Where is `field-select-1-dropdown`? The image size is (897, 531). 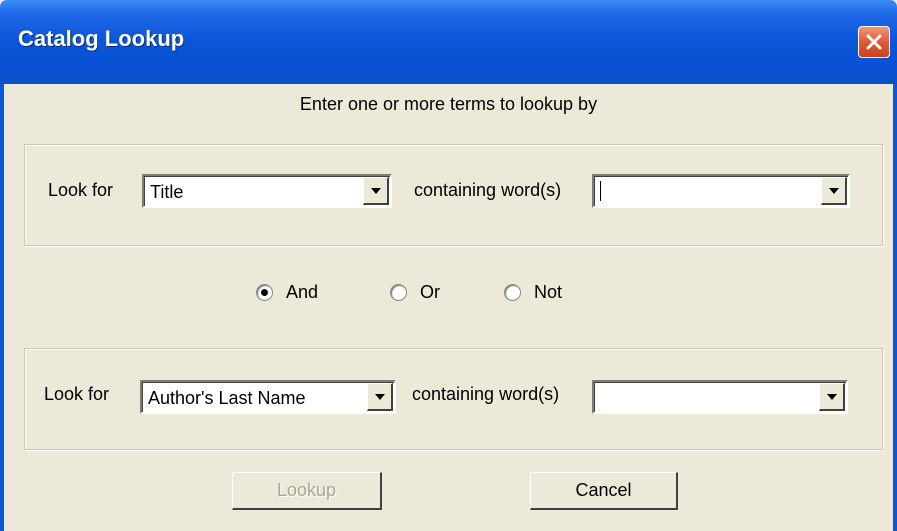
field-select-1-dropdown is located at coordinates (376, 191).